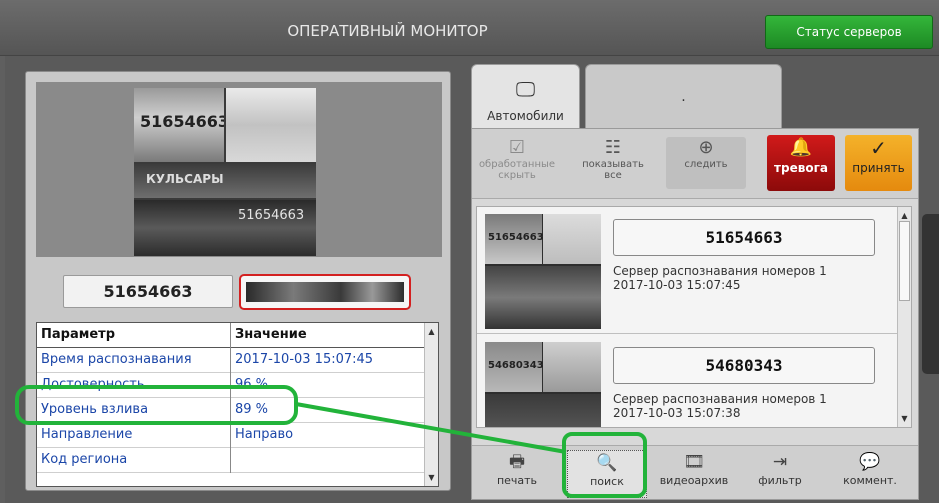 The image size is (939, 503). I want to click on plate-image-box, so click(325, 292).